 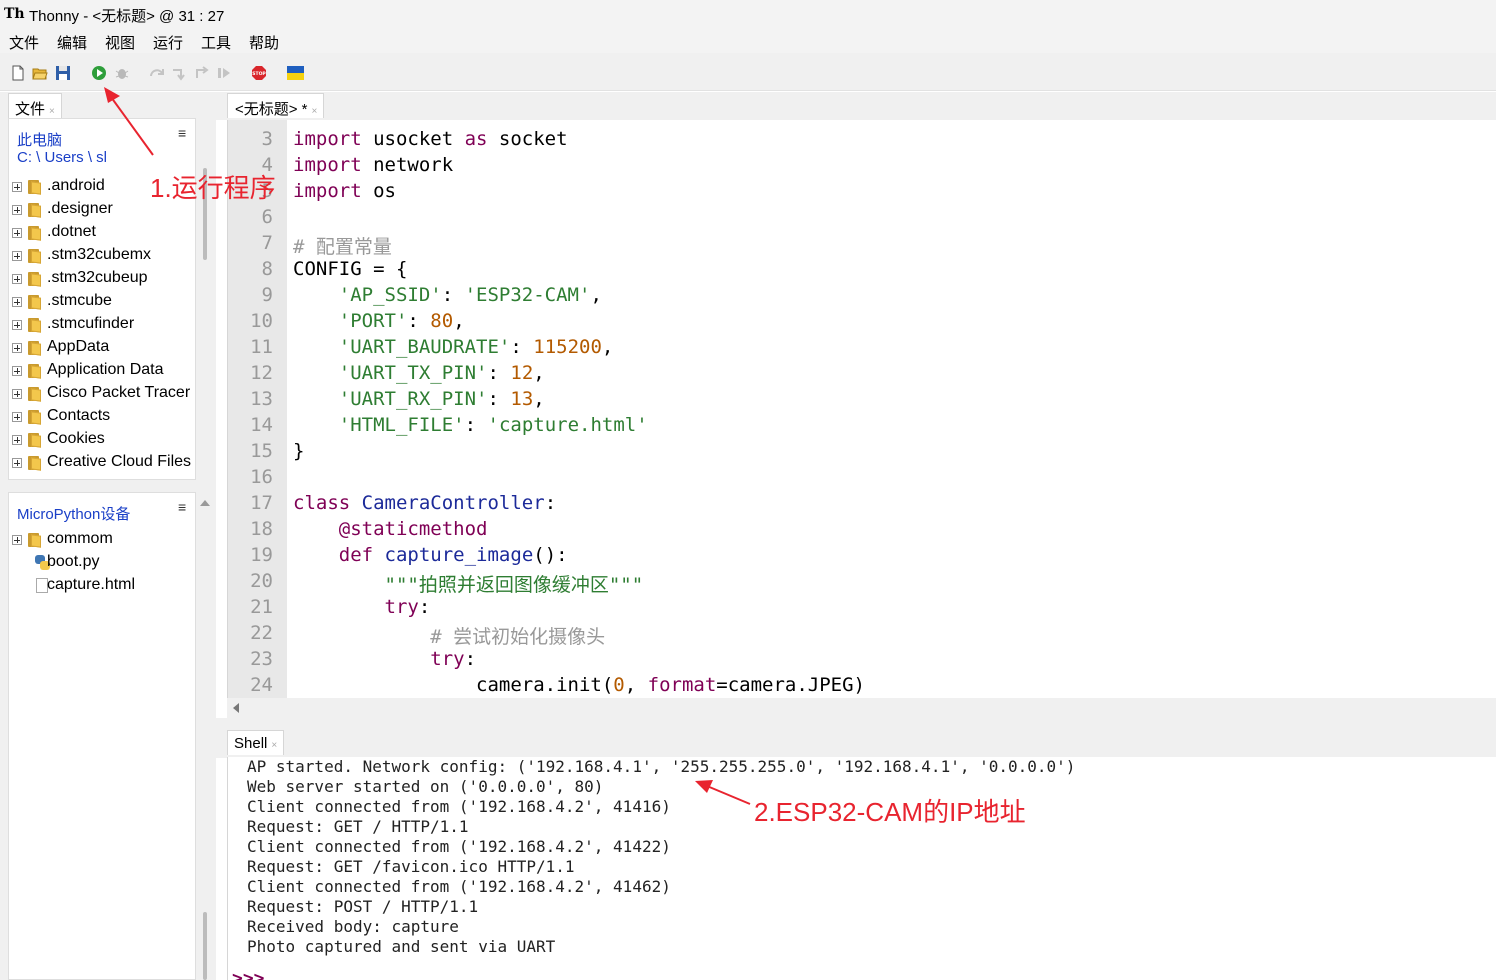 I want to click on code-line: 'UART_BAUDRATE': 115200,, so click(x=476, y=347).